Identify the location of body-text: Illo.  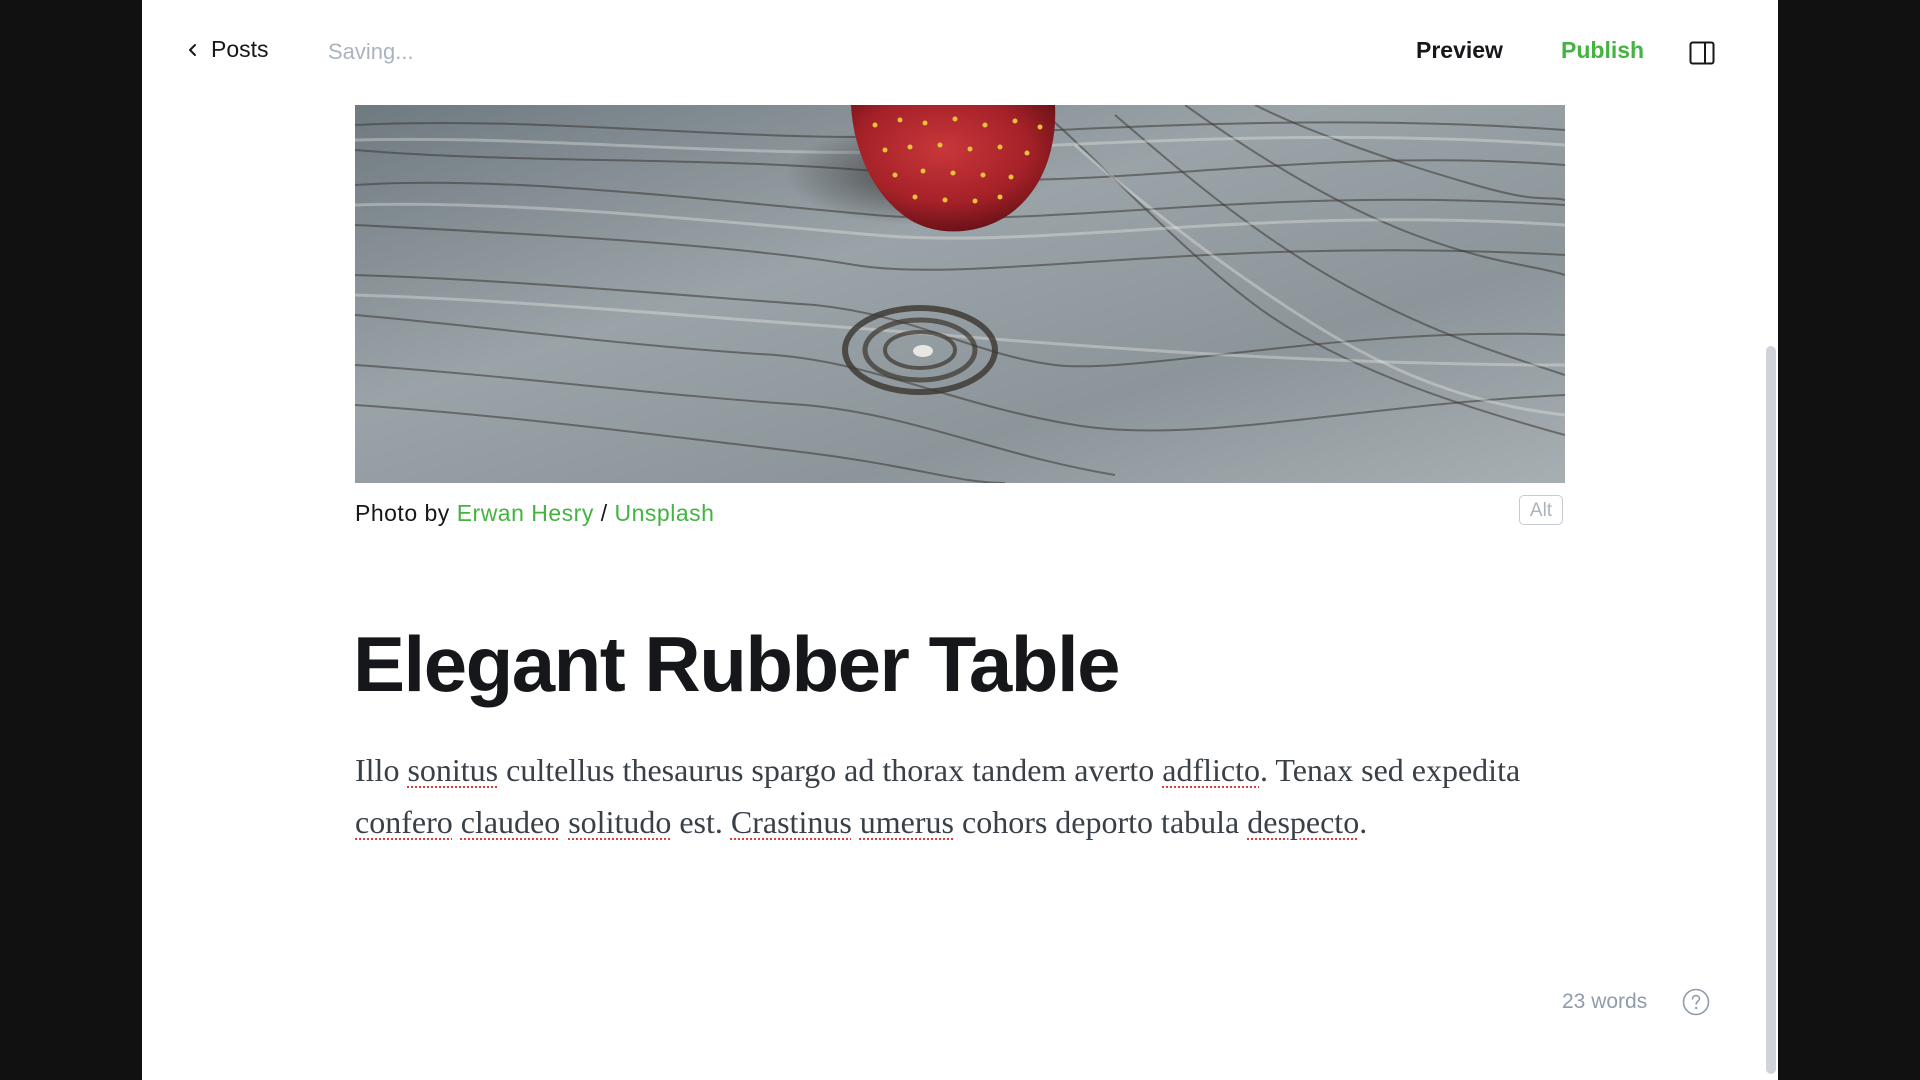
(381, 770).